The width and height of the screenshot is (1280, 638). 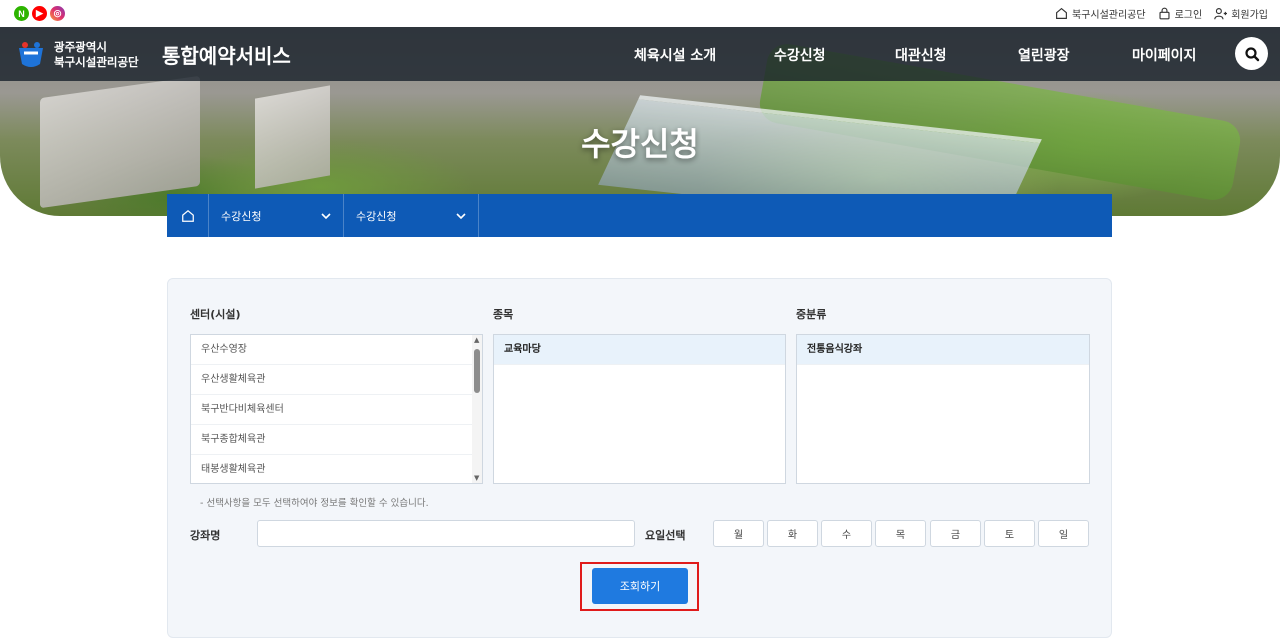 I want to click on signup-link: 회원가입, so click(x=1241, y=13).